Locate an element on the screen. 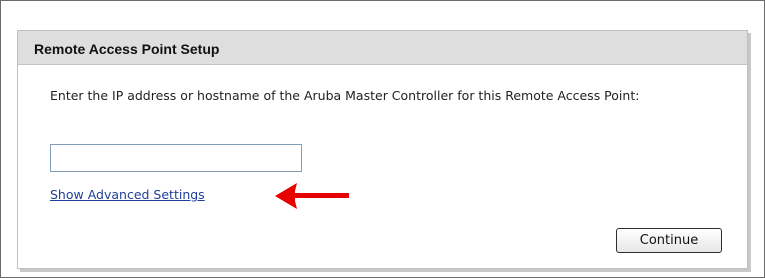  panel-title: Remote Access Point Setup is located at coordinates (127, 49).